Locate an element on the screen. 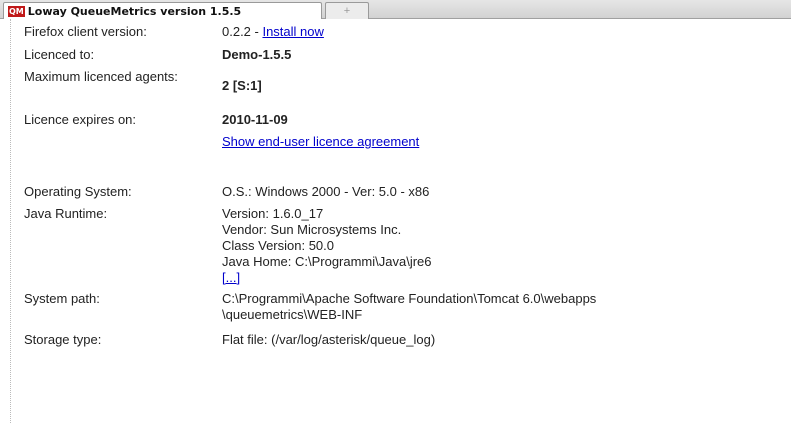  queuemetrics-logo-icon: QM is located at coordinates (16, 11).